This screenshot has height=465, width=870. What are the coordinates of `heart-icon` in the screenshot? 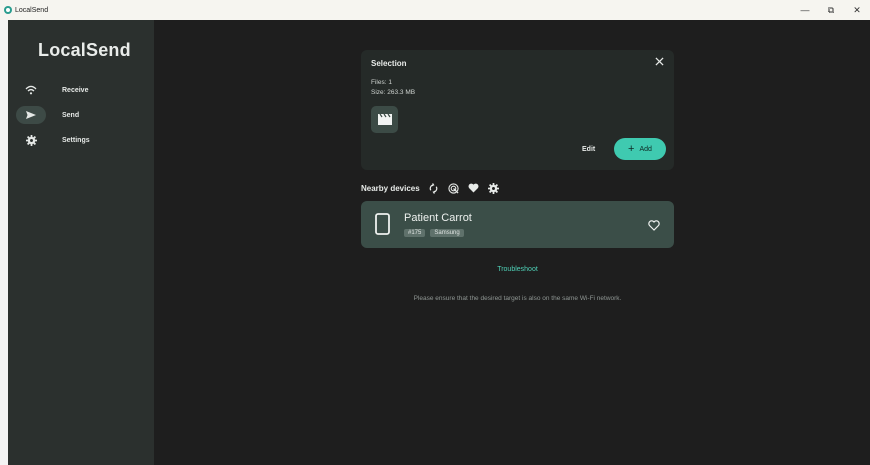 It's located at (473, 188).